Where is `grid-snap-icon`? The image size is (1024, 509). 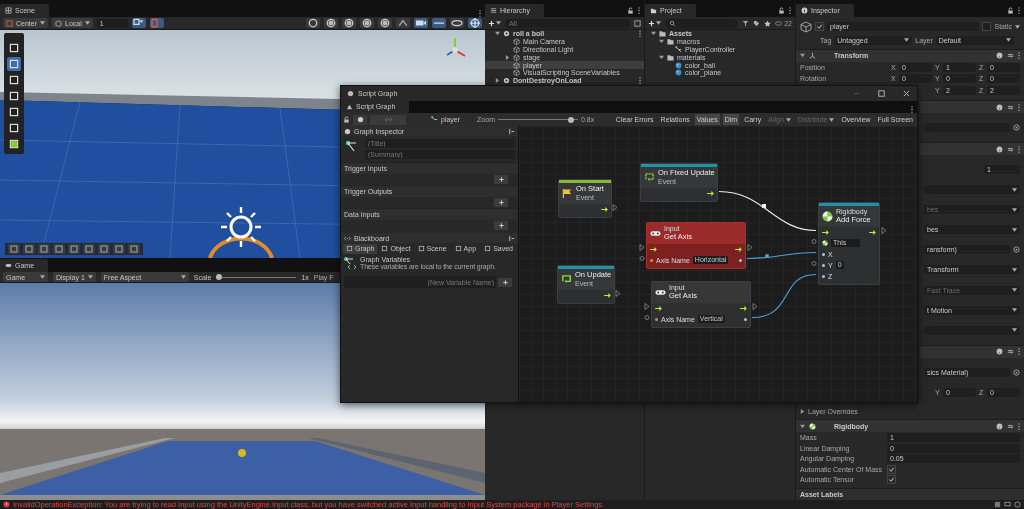
grid-snap-icon is located at coordinates (138, 23).